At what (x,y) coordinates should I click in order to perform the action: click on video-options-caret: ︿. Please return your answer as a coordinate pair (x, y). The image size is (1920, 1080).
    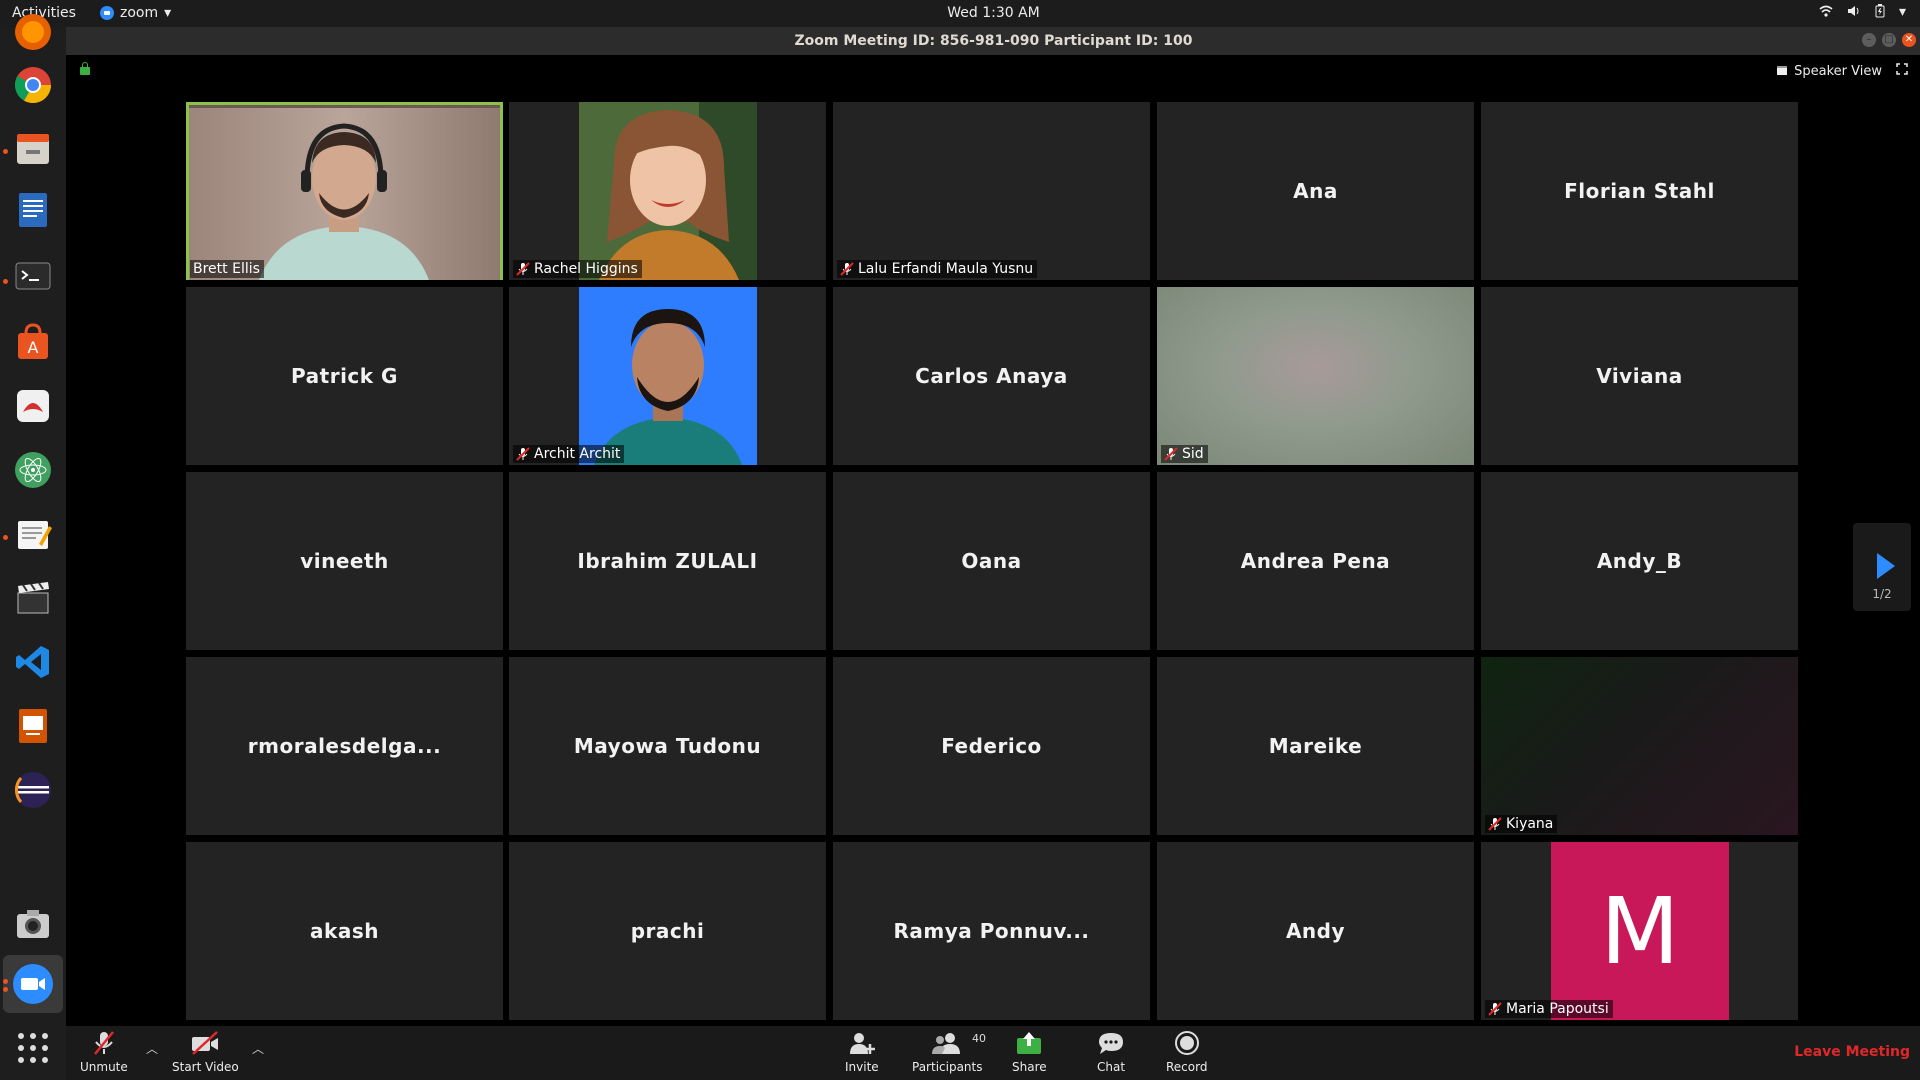
    Looking at the image, I should click on (258, 1048).